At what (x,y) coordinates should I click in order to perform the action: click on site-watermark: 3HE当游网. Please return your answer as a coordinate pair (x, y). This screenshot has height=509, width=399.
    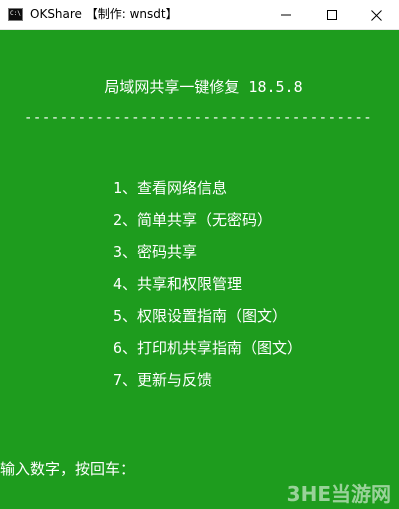
    Looking at the image, I should click on (338, 494).